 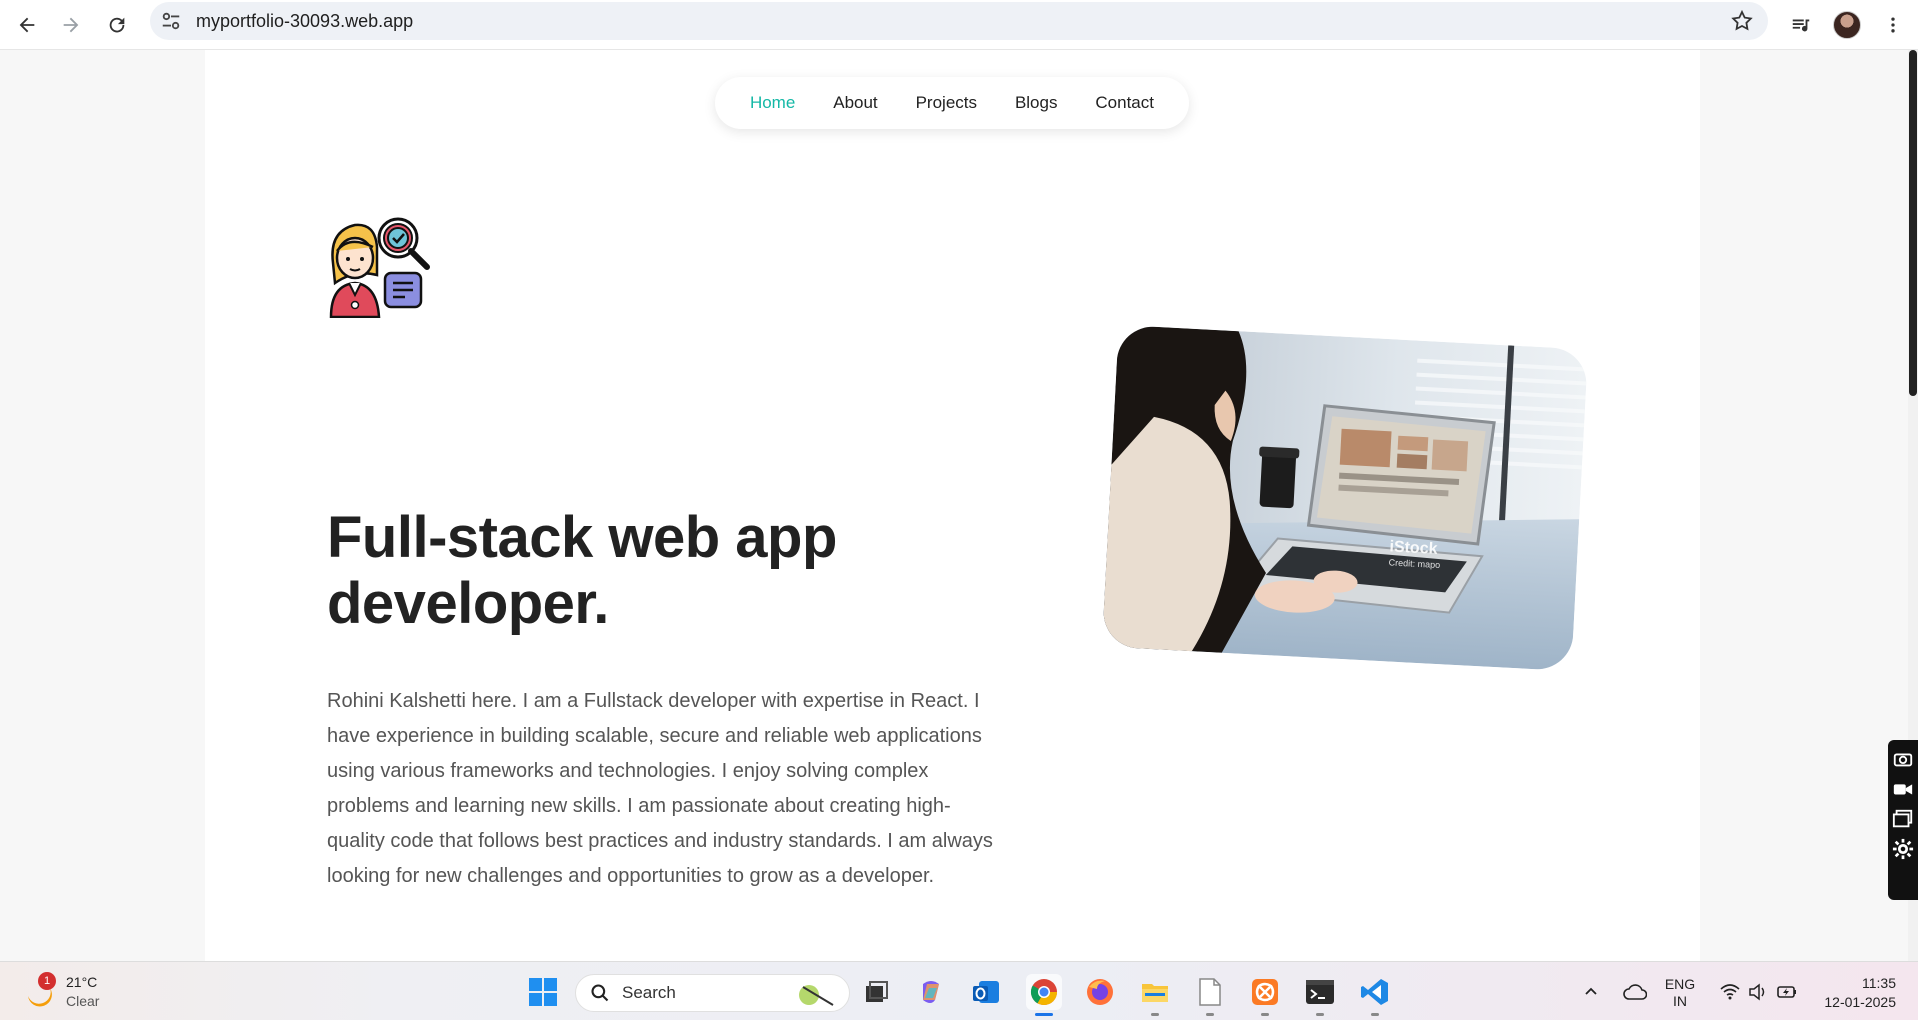 I want to click on chrome-button, so click(x=1044, y=995).